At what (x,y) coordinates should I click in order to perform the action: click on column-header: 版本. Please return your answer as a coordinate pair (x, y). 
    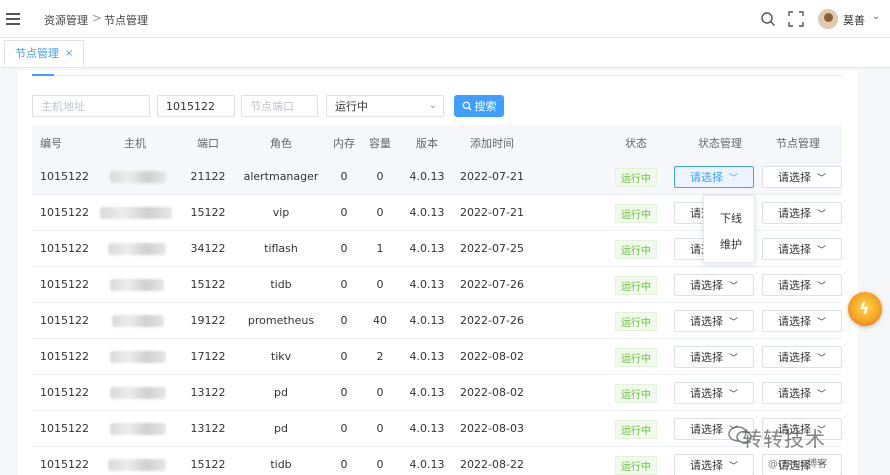
    Looking at the image, I should click on (427, 143).